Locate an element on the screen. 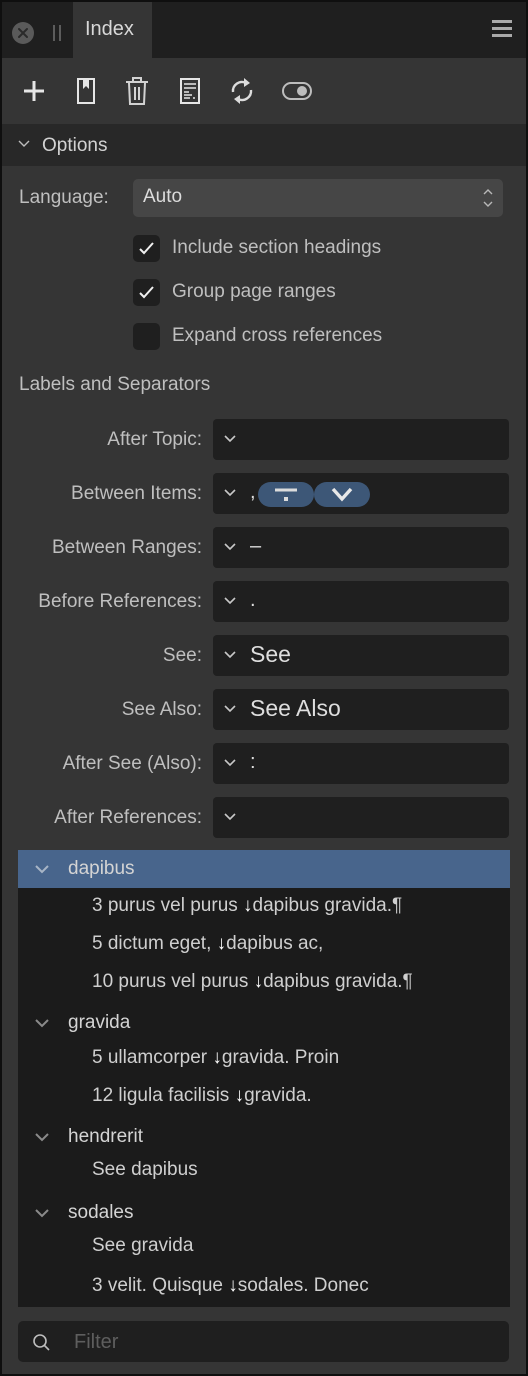 Image resolution: width=528 pixels, height=1376 pixels. tab-index: Index is located at coordinates (112, 30).